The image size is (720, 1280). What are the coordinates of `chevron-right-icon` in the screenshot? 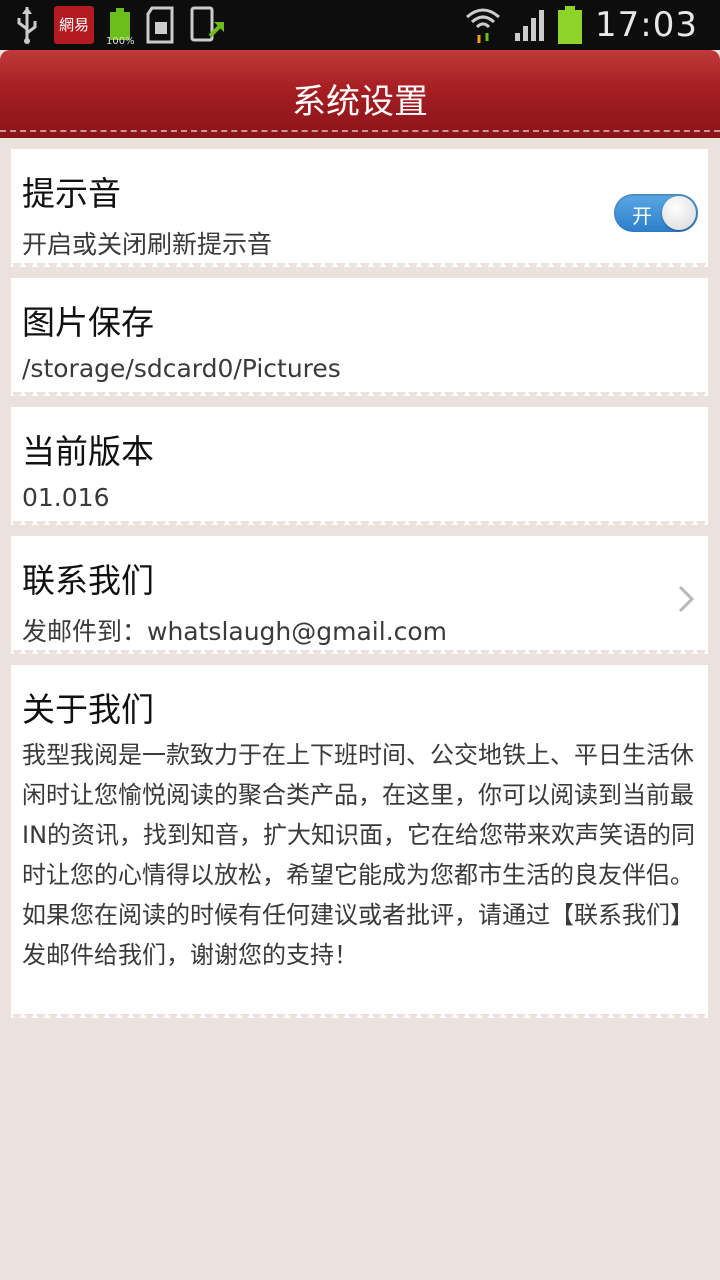 It's located at (686, 599).